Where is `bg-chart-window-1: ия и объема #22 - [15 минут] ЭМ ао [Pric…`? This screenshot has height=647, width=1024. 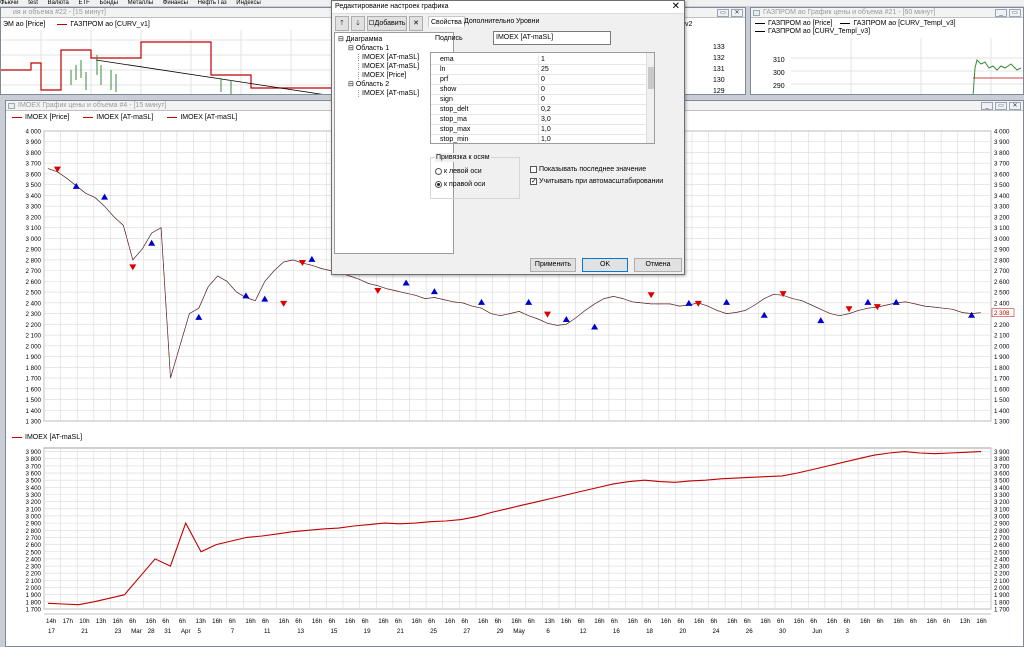 bg-chart-window-1: ия и объема #22 - [15 минут] ЭМ ао [Pric… is located at coordinates (166, 51).